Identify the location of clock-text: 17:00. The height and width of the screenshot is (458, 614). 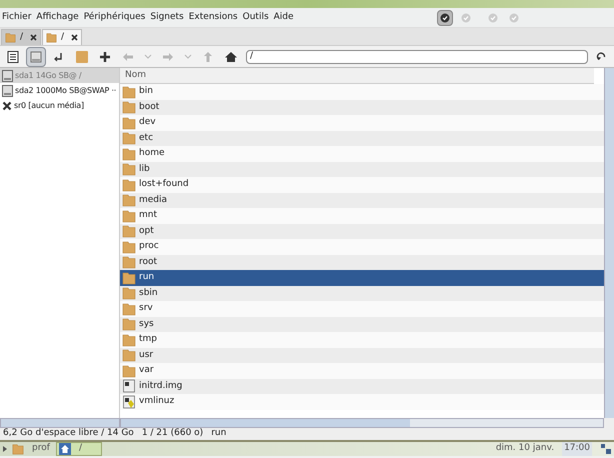
(577, 449).